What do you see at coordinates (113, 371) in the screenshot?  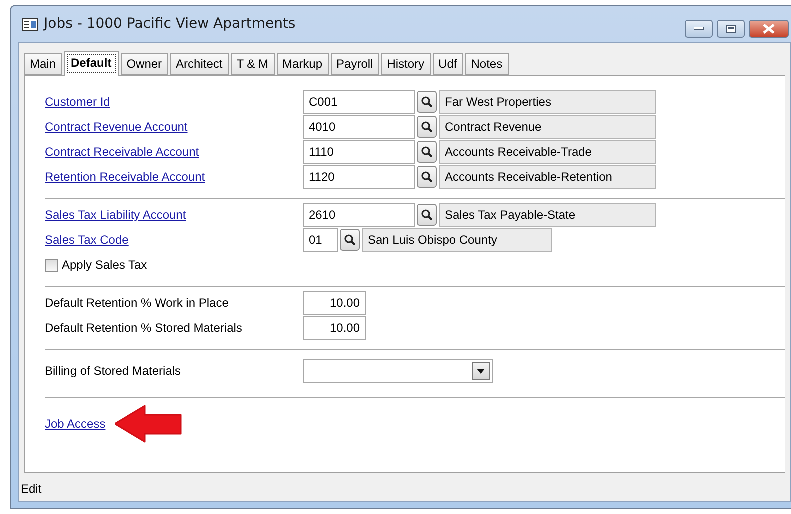 I see `field-label: Billing of Stored Materials` at bounding box center [113, 371].